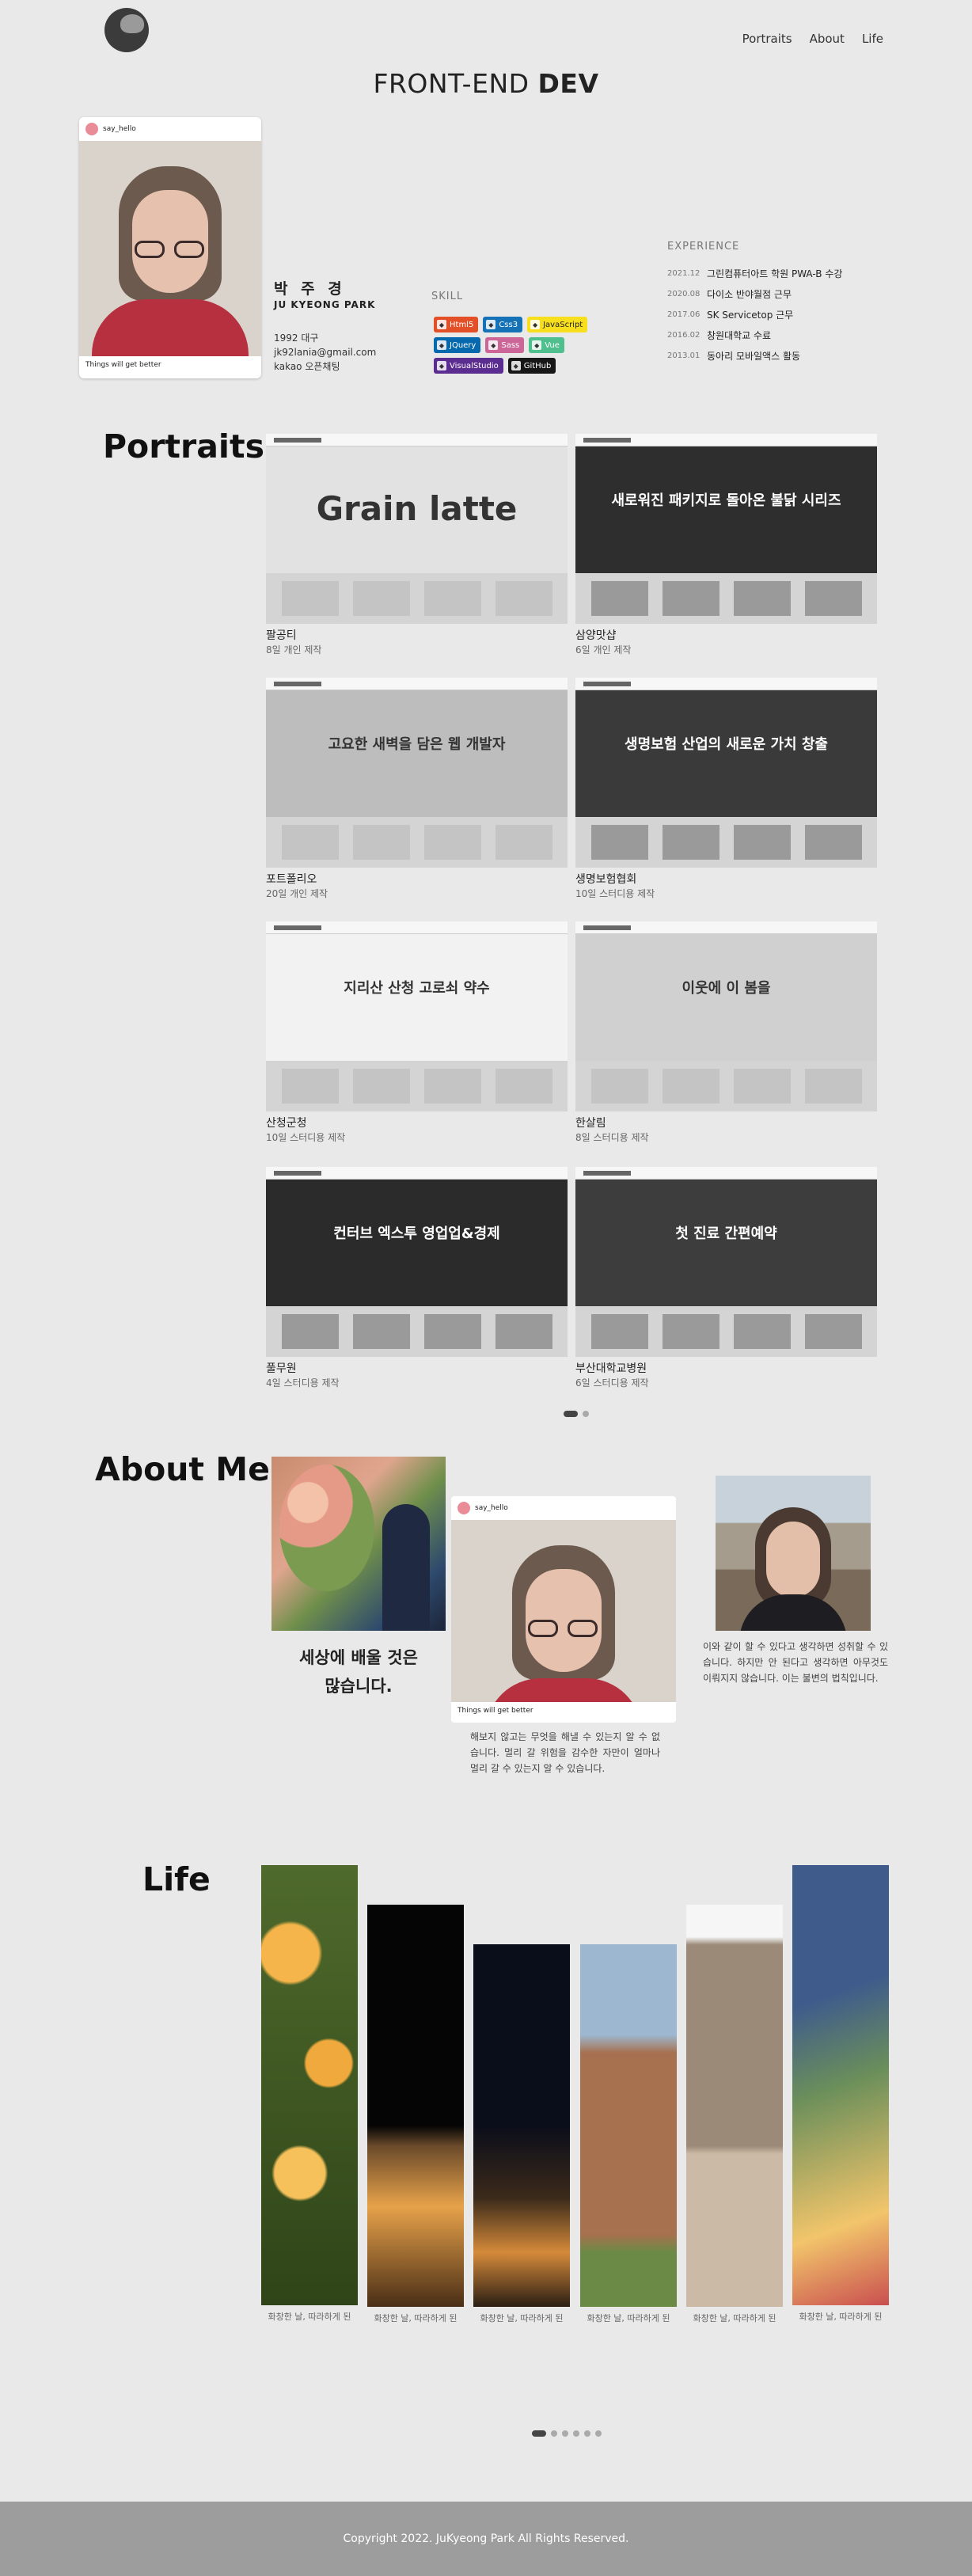  I want to click on portfolio-screenshot: 생명보험 산업의 새로운 가치 창출, so click(726, 773).